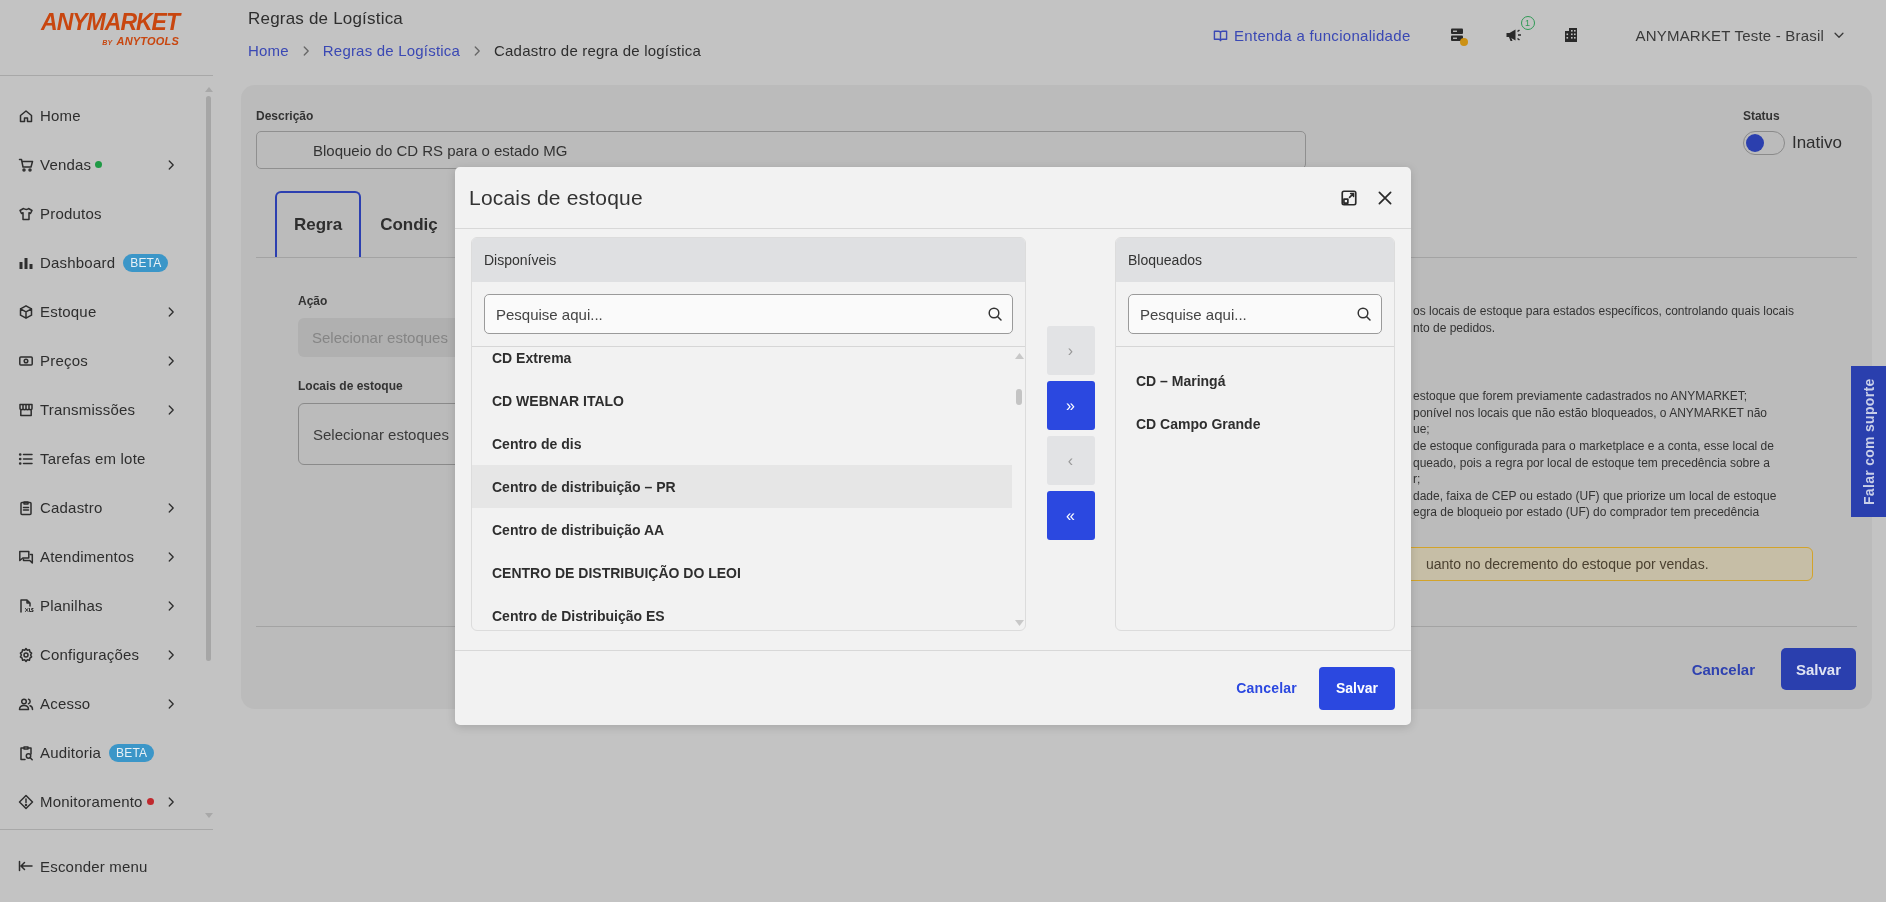 The image size is (1886, 902). Describe the element at coordinates (102, 507) in the screenshot. I see `nav-item: Cadastro` at that location.